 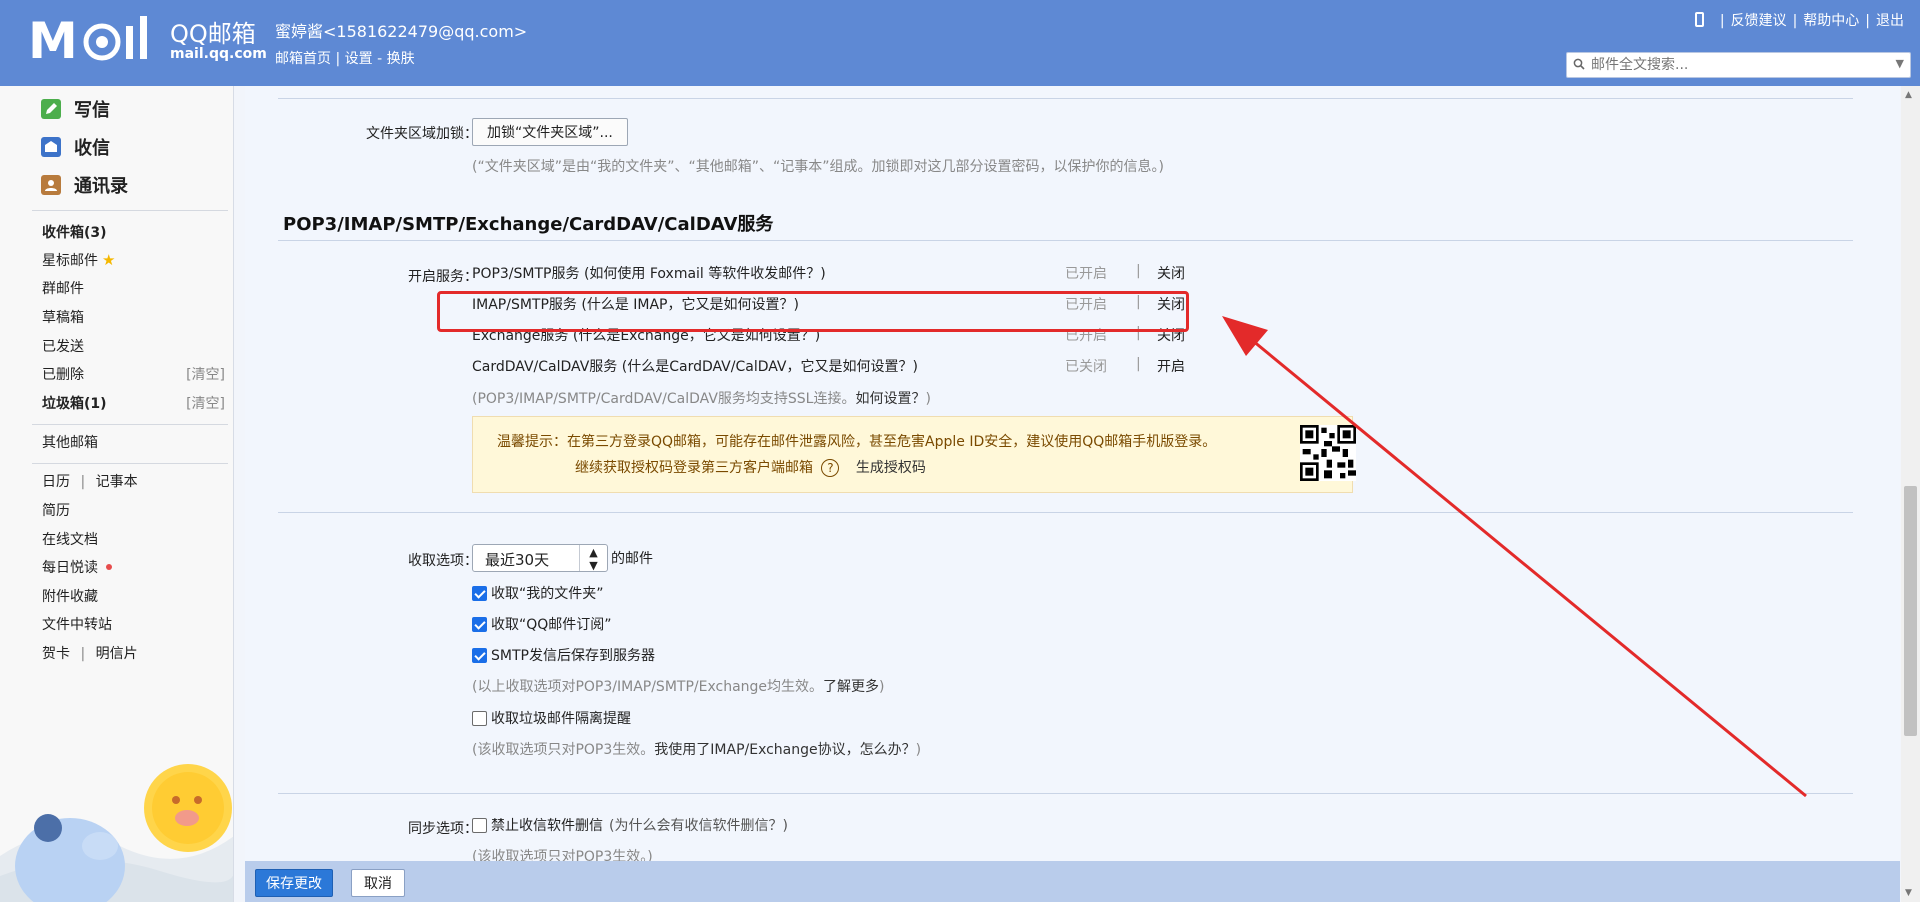 I want to click on generate-auth-code-link: 生成授权码, so click(x=891, y=468).